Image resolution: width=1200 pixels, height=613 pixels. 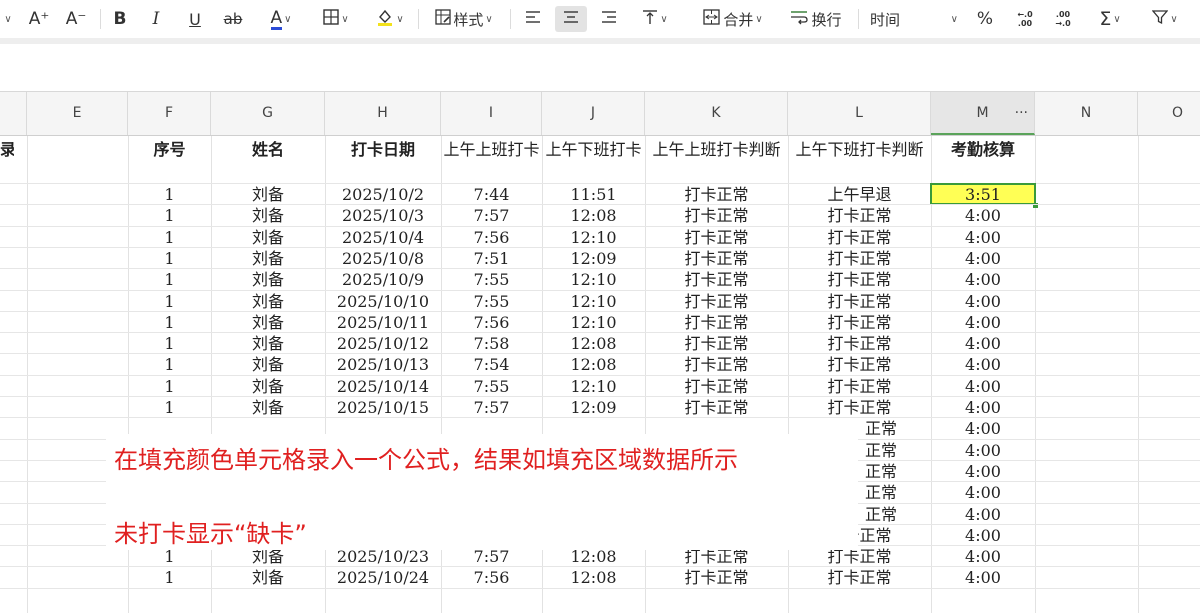 I want to click on autosum-button: Σ ∨, so click(x=1110, y=19).